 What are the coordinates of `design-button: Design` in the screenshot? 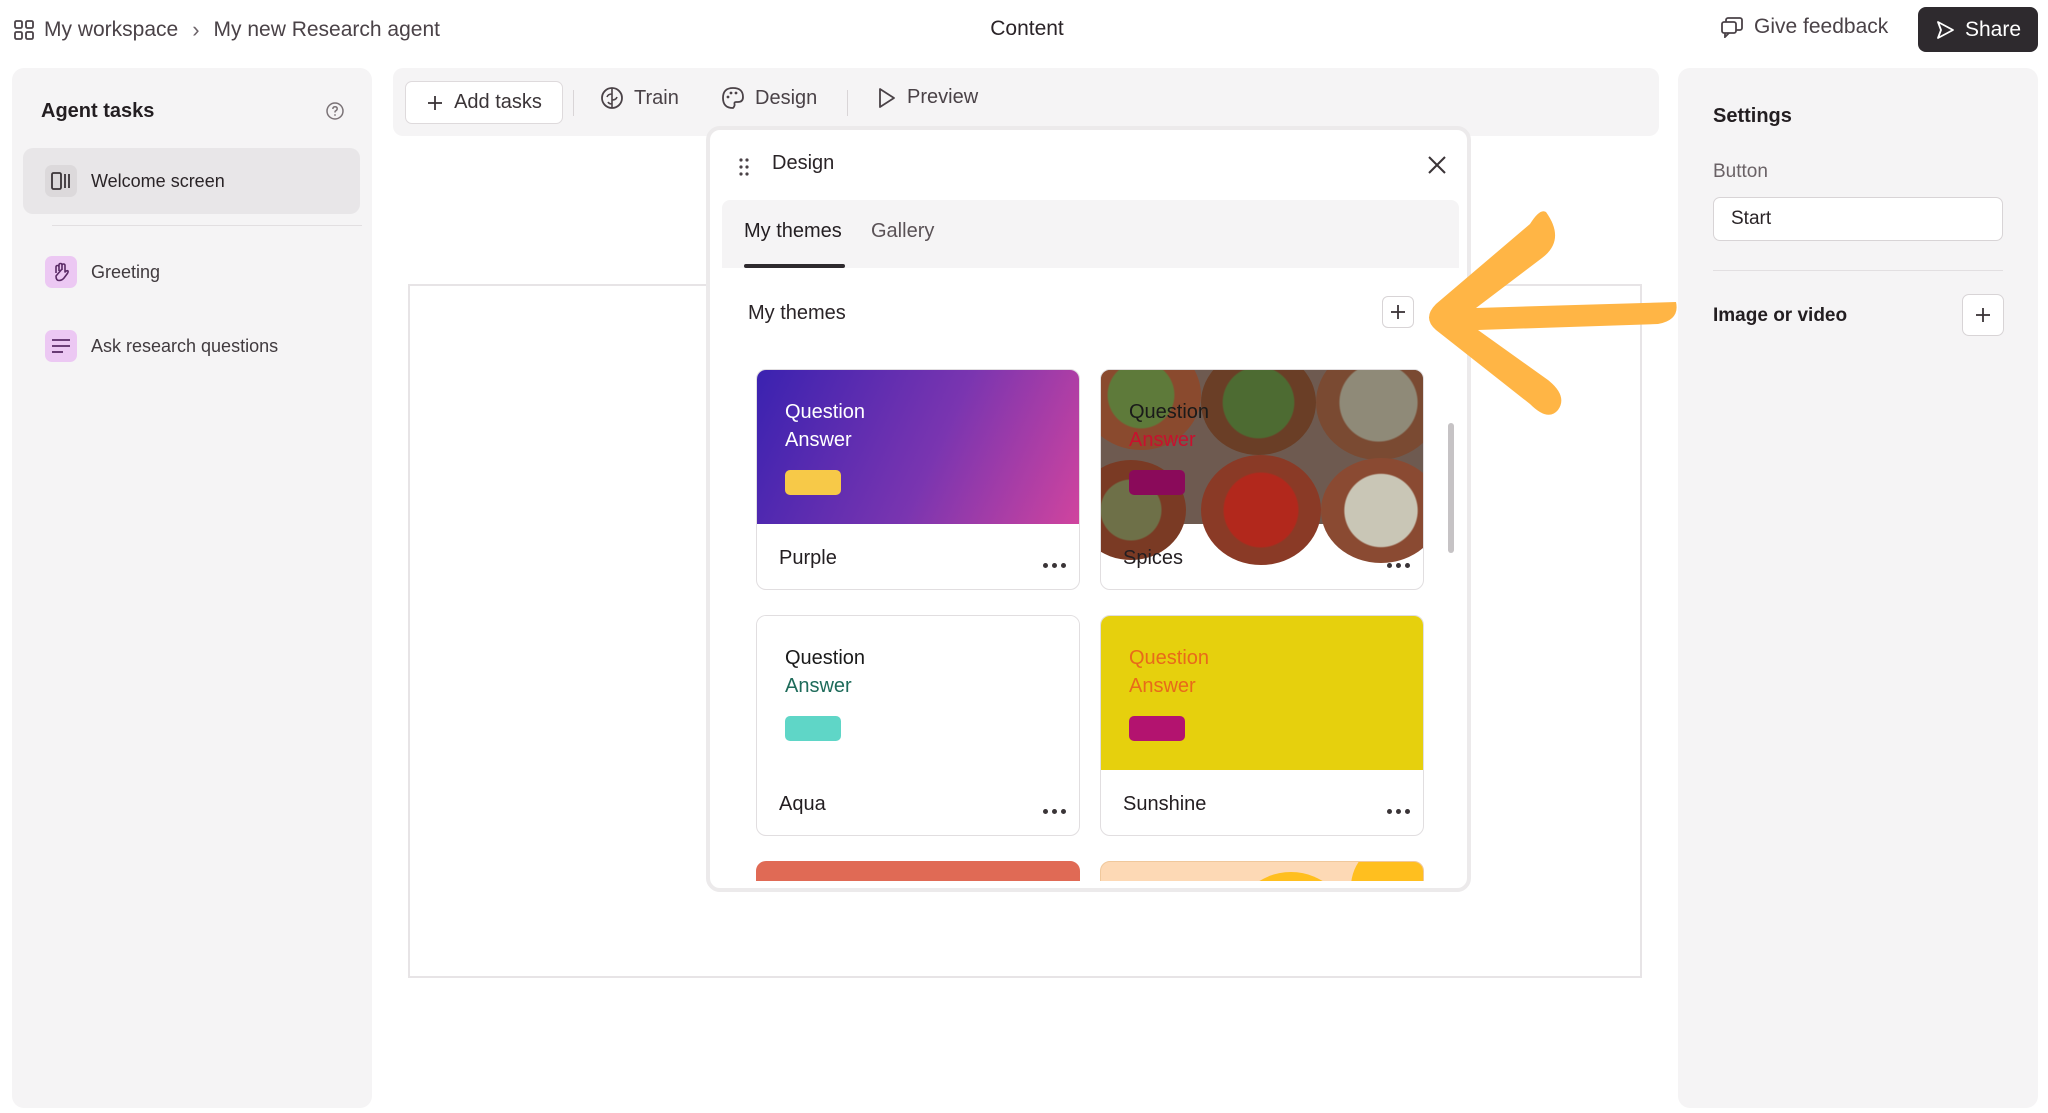 It's located at (769, 98).